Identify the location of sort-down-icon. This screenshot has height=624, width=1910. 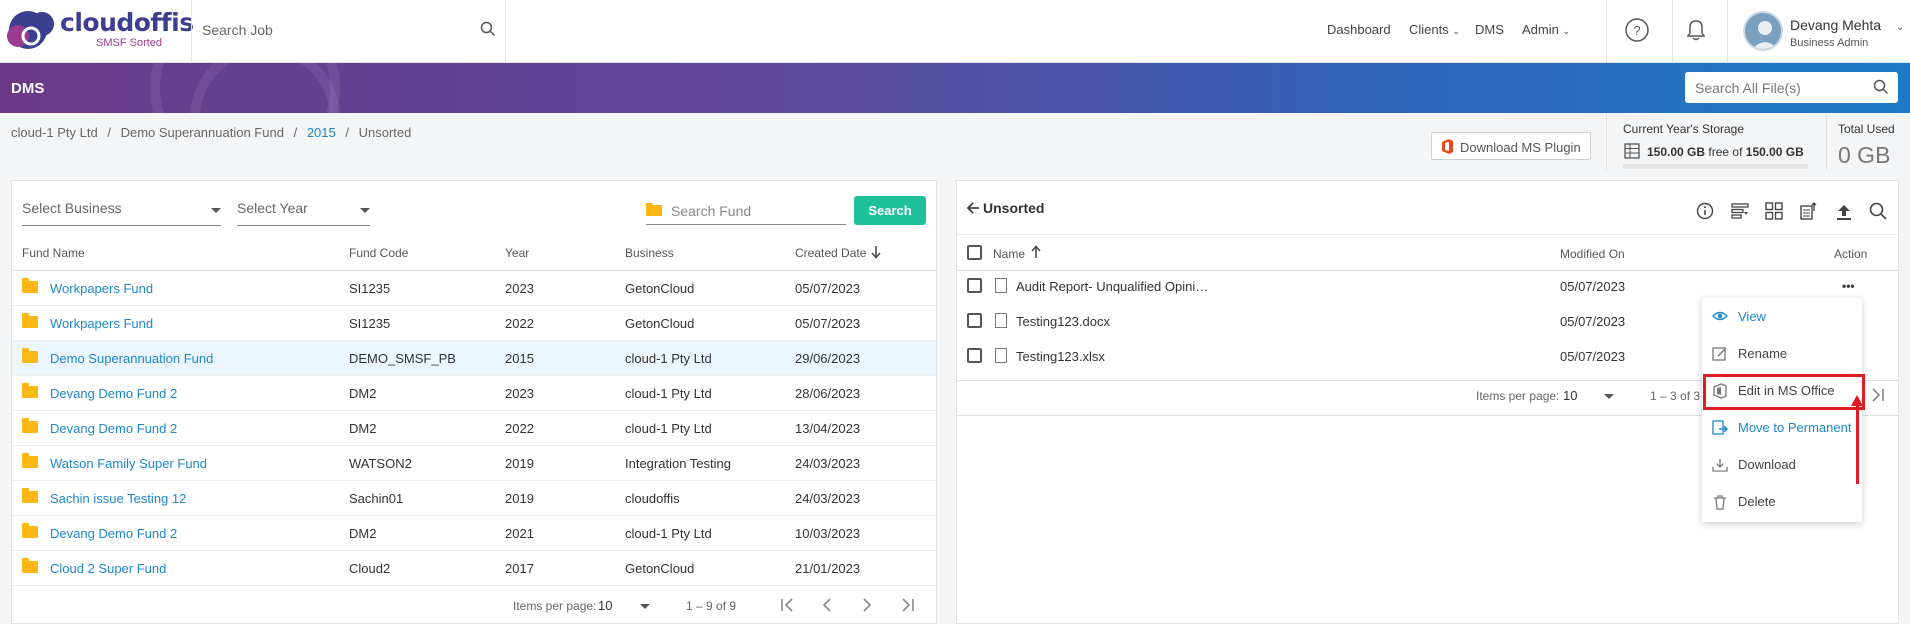
(876, 253).